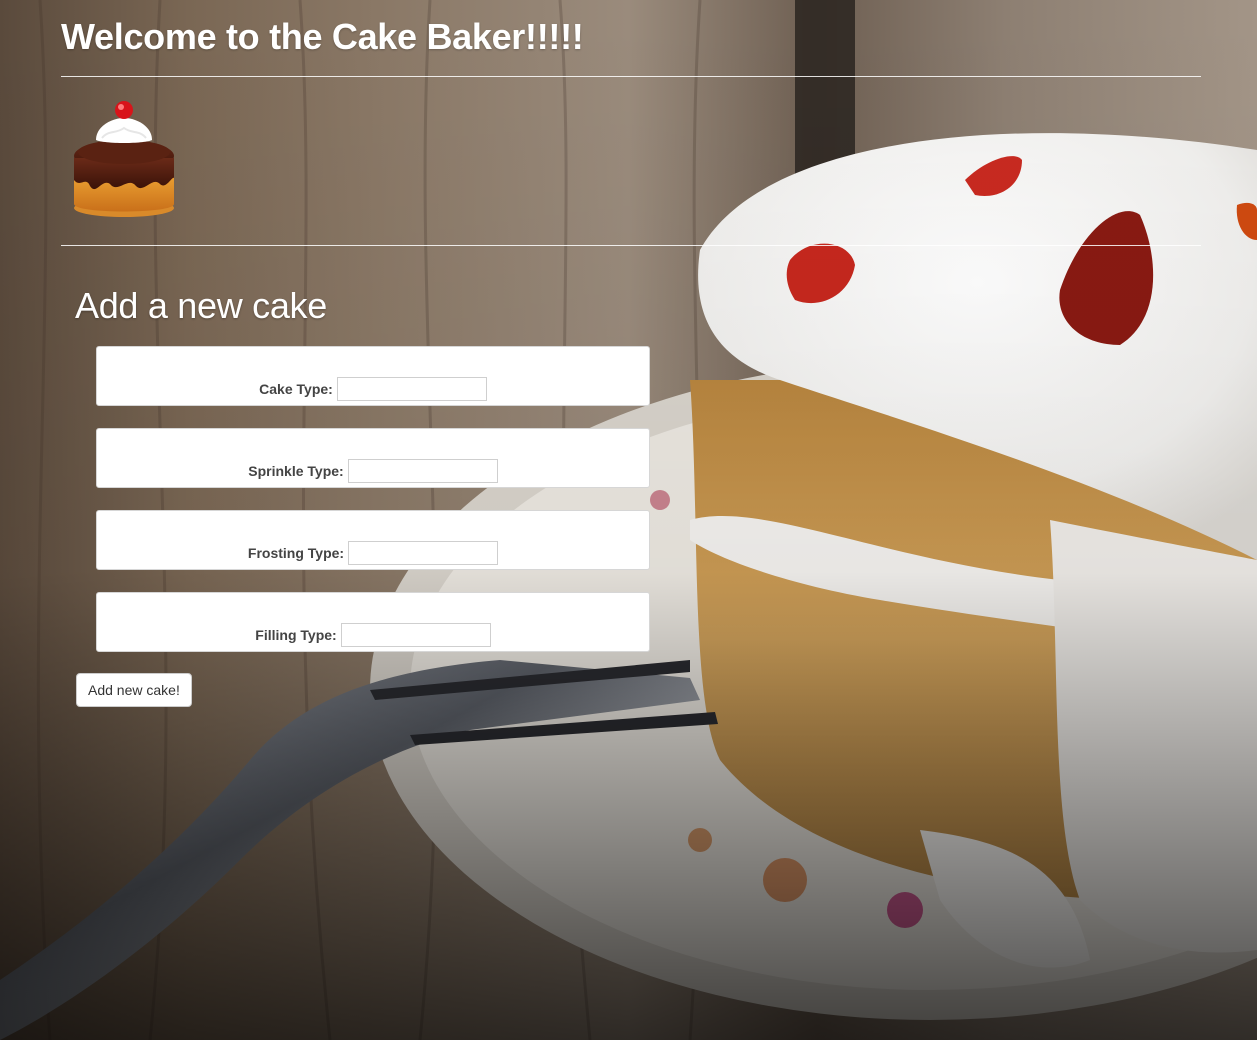  Describe the element at coordinates (422, 471) in the screenshot. I see `sprinkle-type-input` at that location.